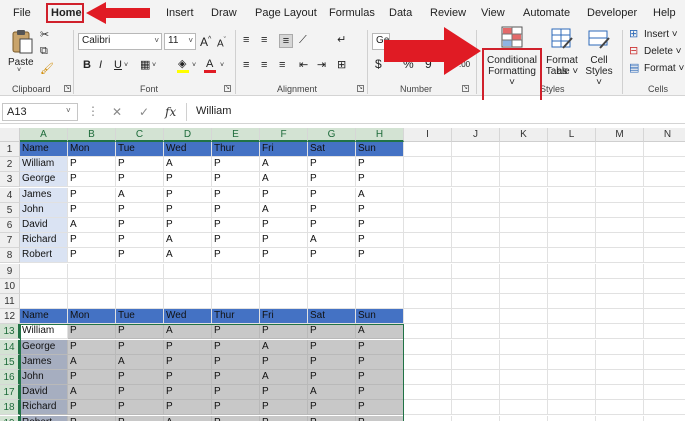  I want to click on cell-f1: Fri, so click(284, 149).